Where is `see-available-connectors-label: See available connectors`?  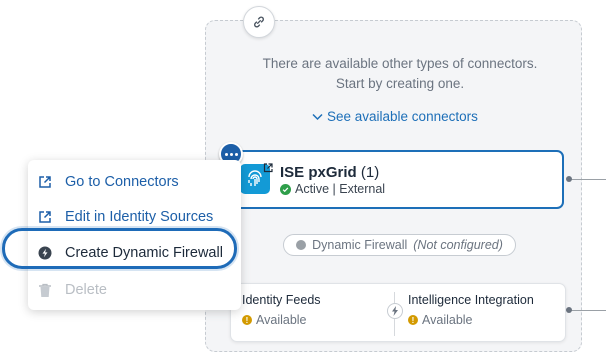
see-available-connectors-label: See available connectors is located at coordinates (402, 116).